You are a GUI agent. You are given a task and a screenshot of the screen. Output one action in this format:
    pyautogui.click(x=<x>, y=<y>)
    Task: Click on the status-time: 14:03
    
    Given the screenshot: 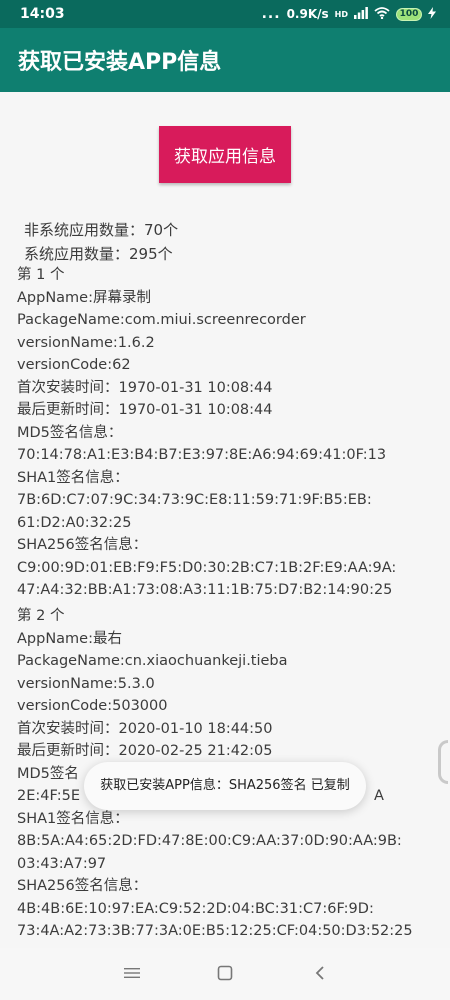 What is the action you would take?
    pyautogui.click(x=42, y=14)
    